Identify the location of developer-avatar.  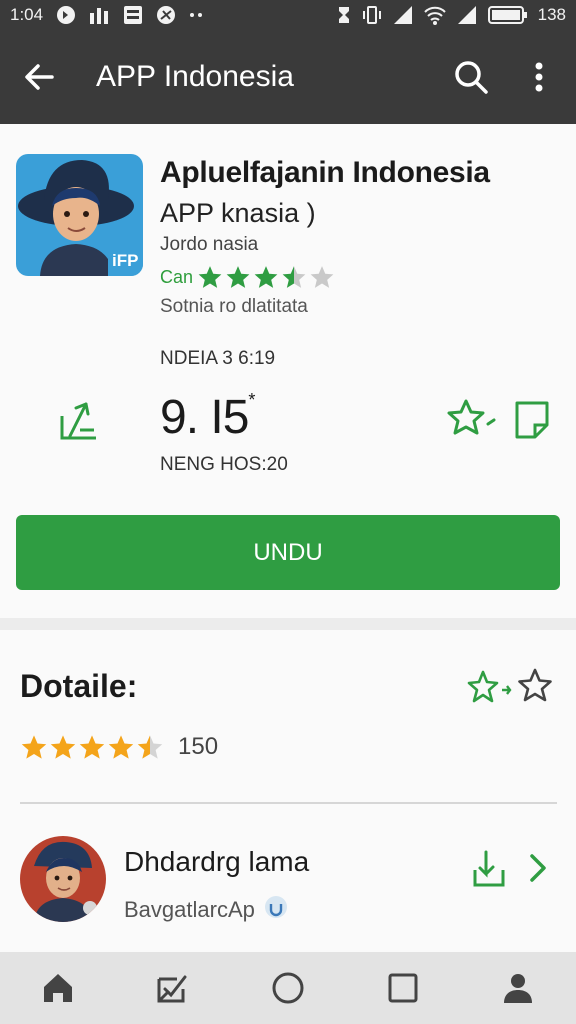
(63, 879).